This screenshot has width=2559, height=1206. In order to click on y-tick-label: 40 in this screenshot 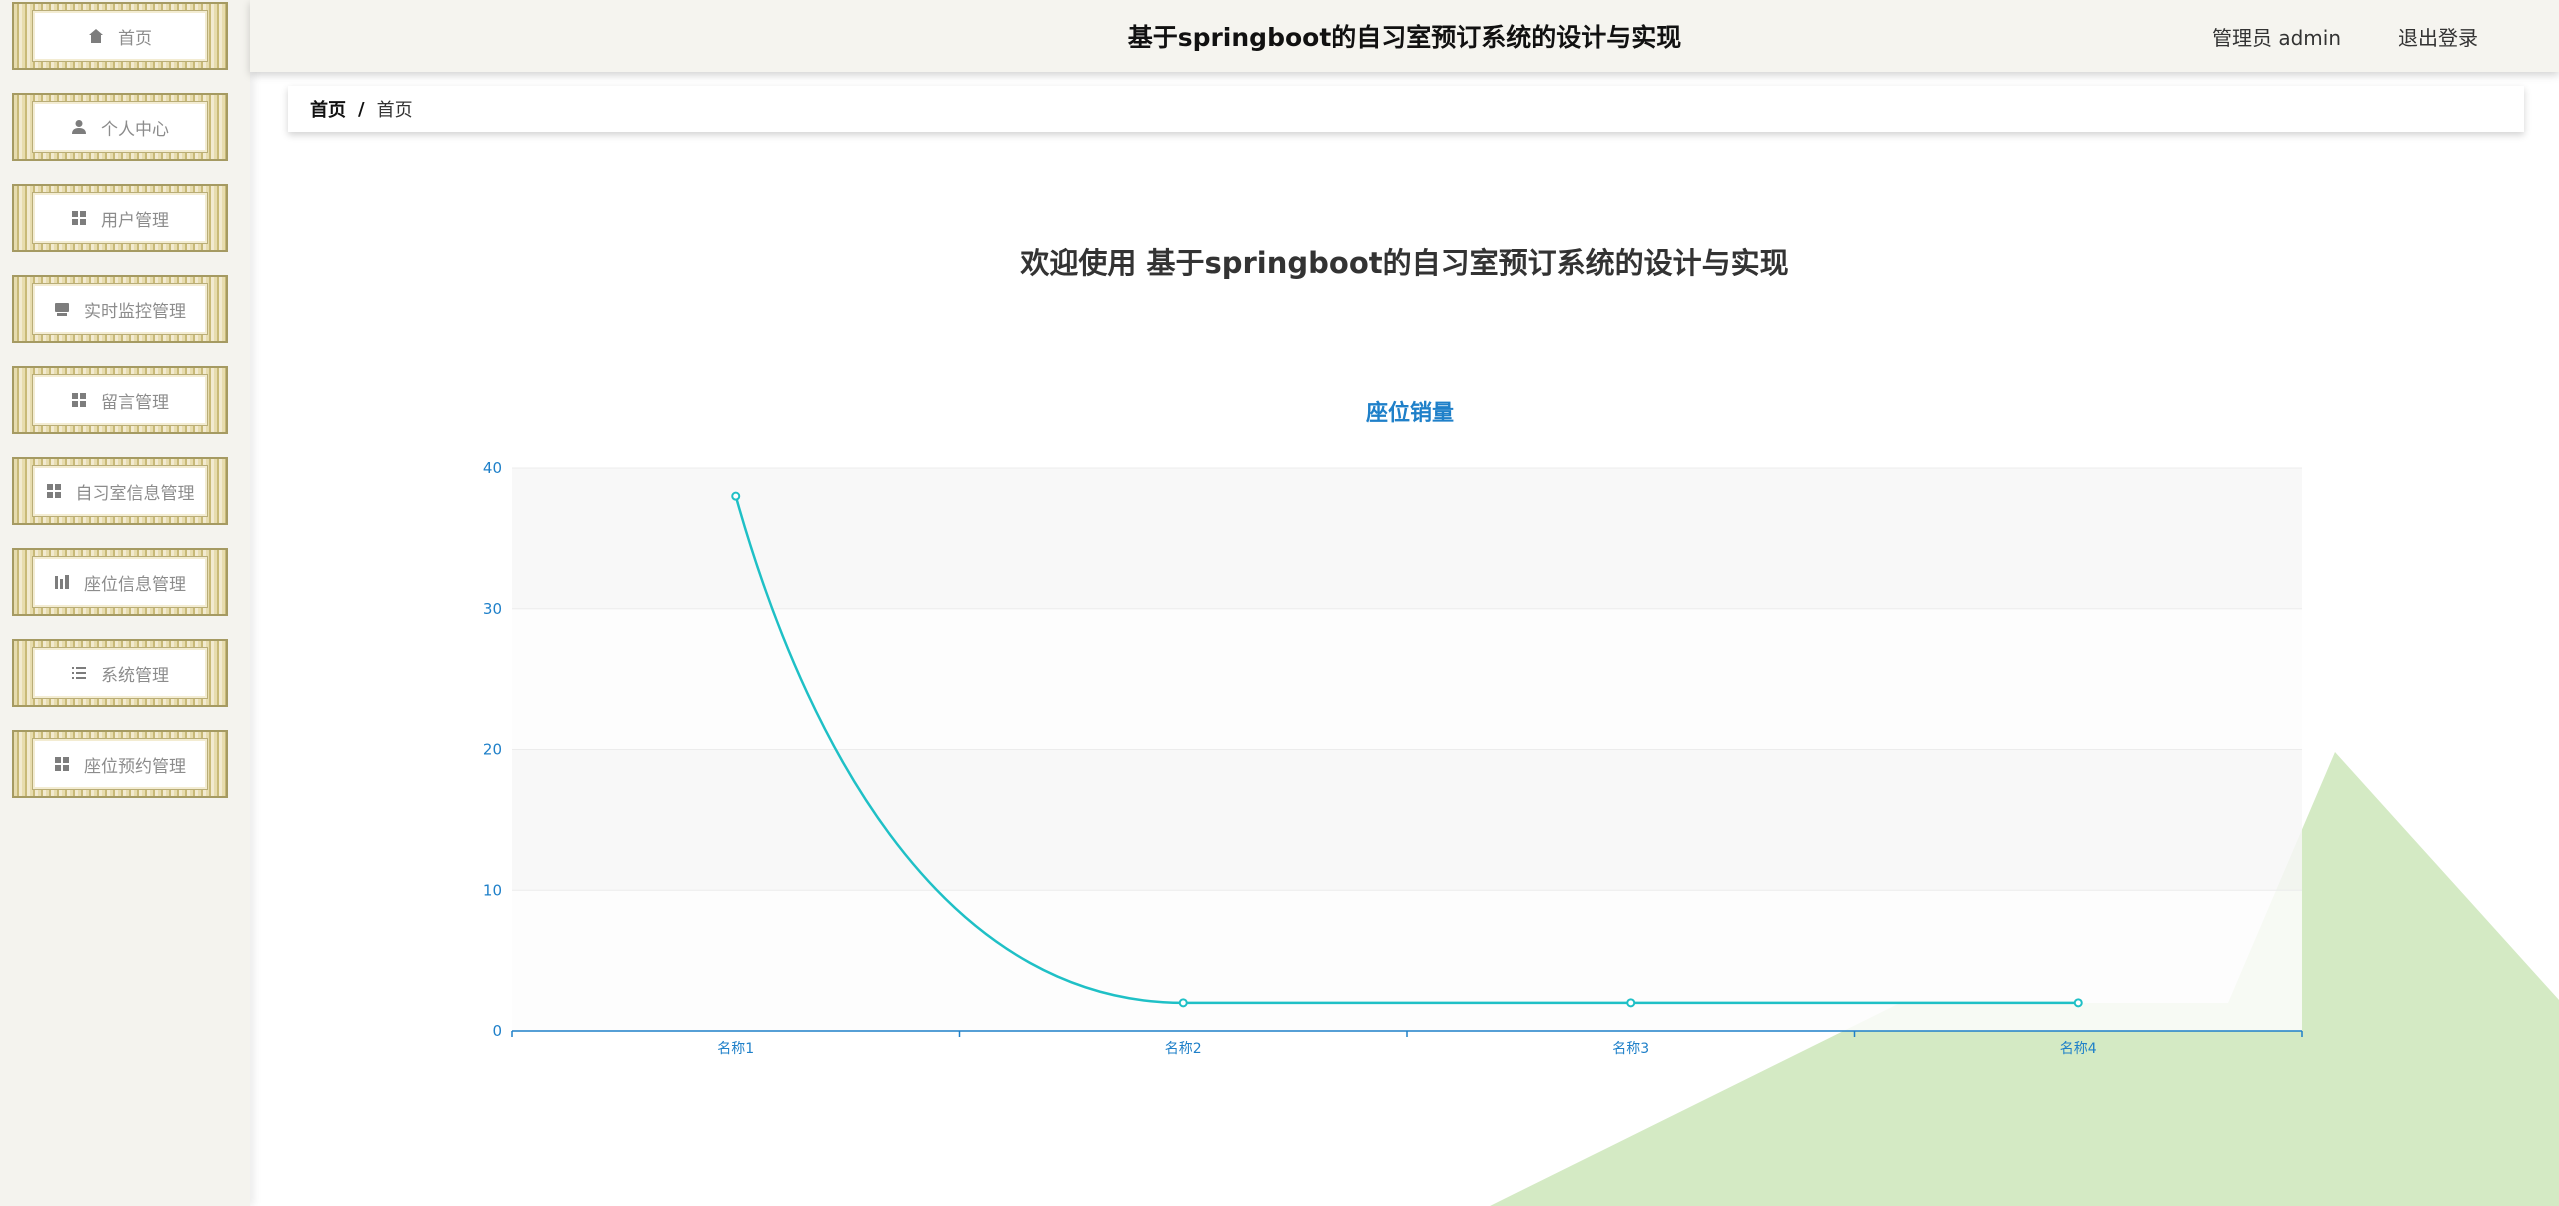, I will do `click(492, 468)`.